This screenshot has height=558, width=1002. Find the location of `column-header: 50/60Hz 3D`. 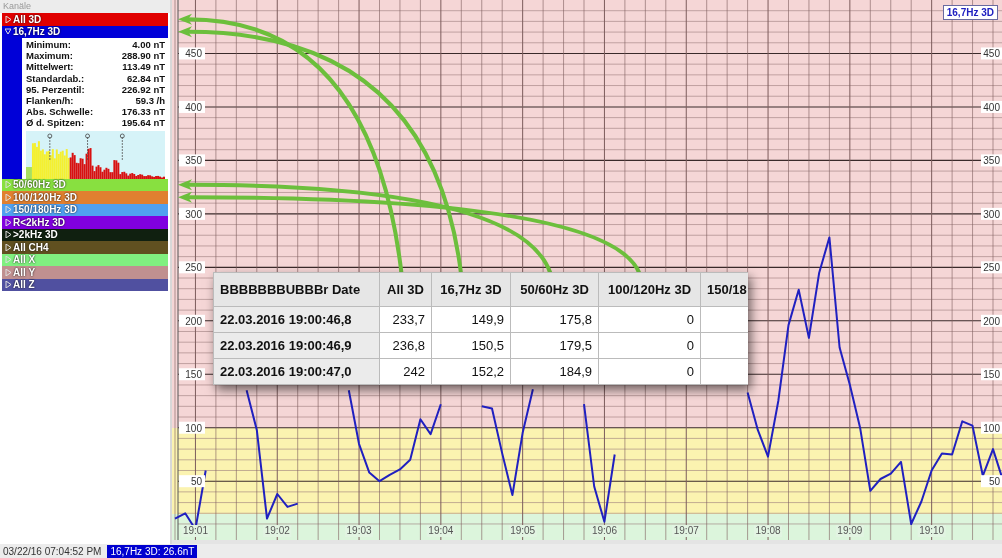

column-header: 50/60Hz 3D is located at coordinates (554, 289).